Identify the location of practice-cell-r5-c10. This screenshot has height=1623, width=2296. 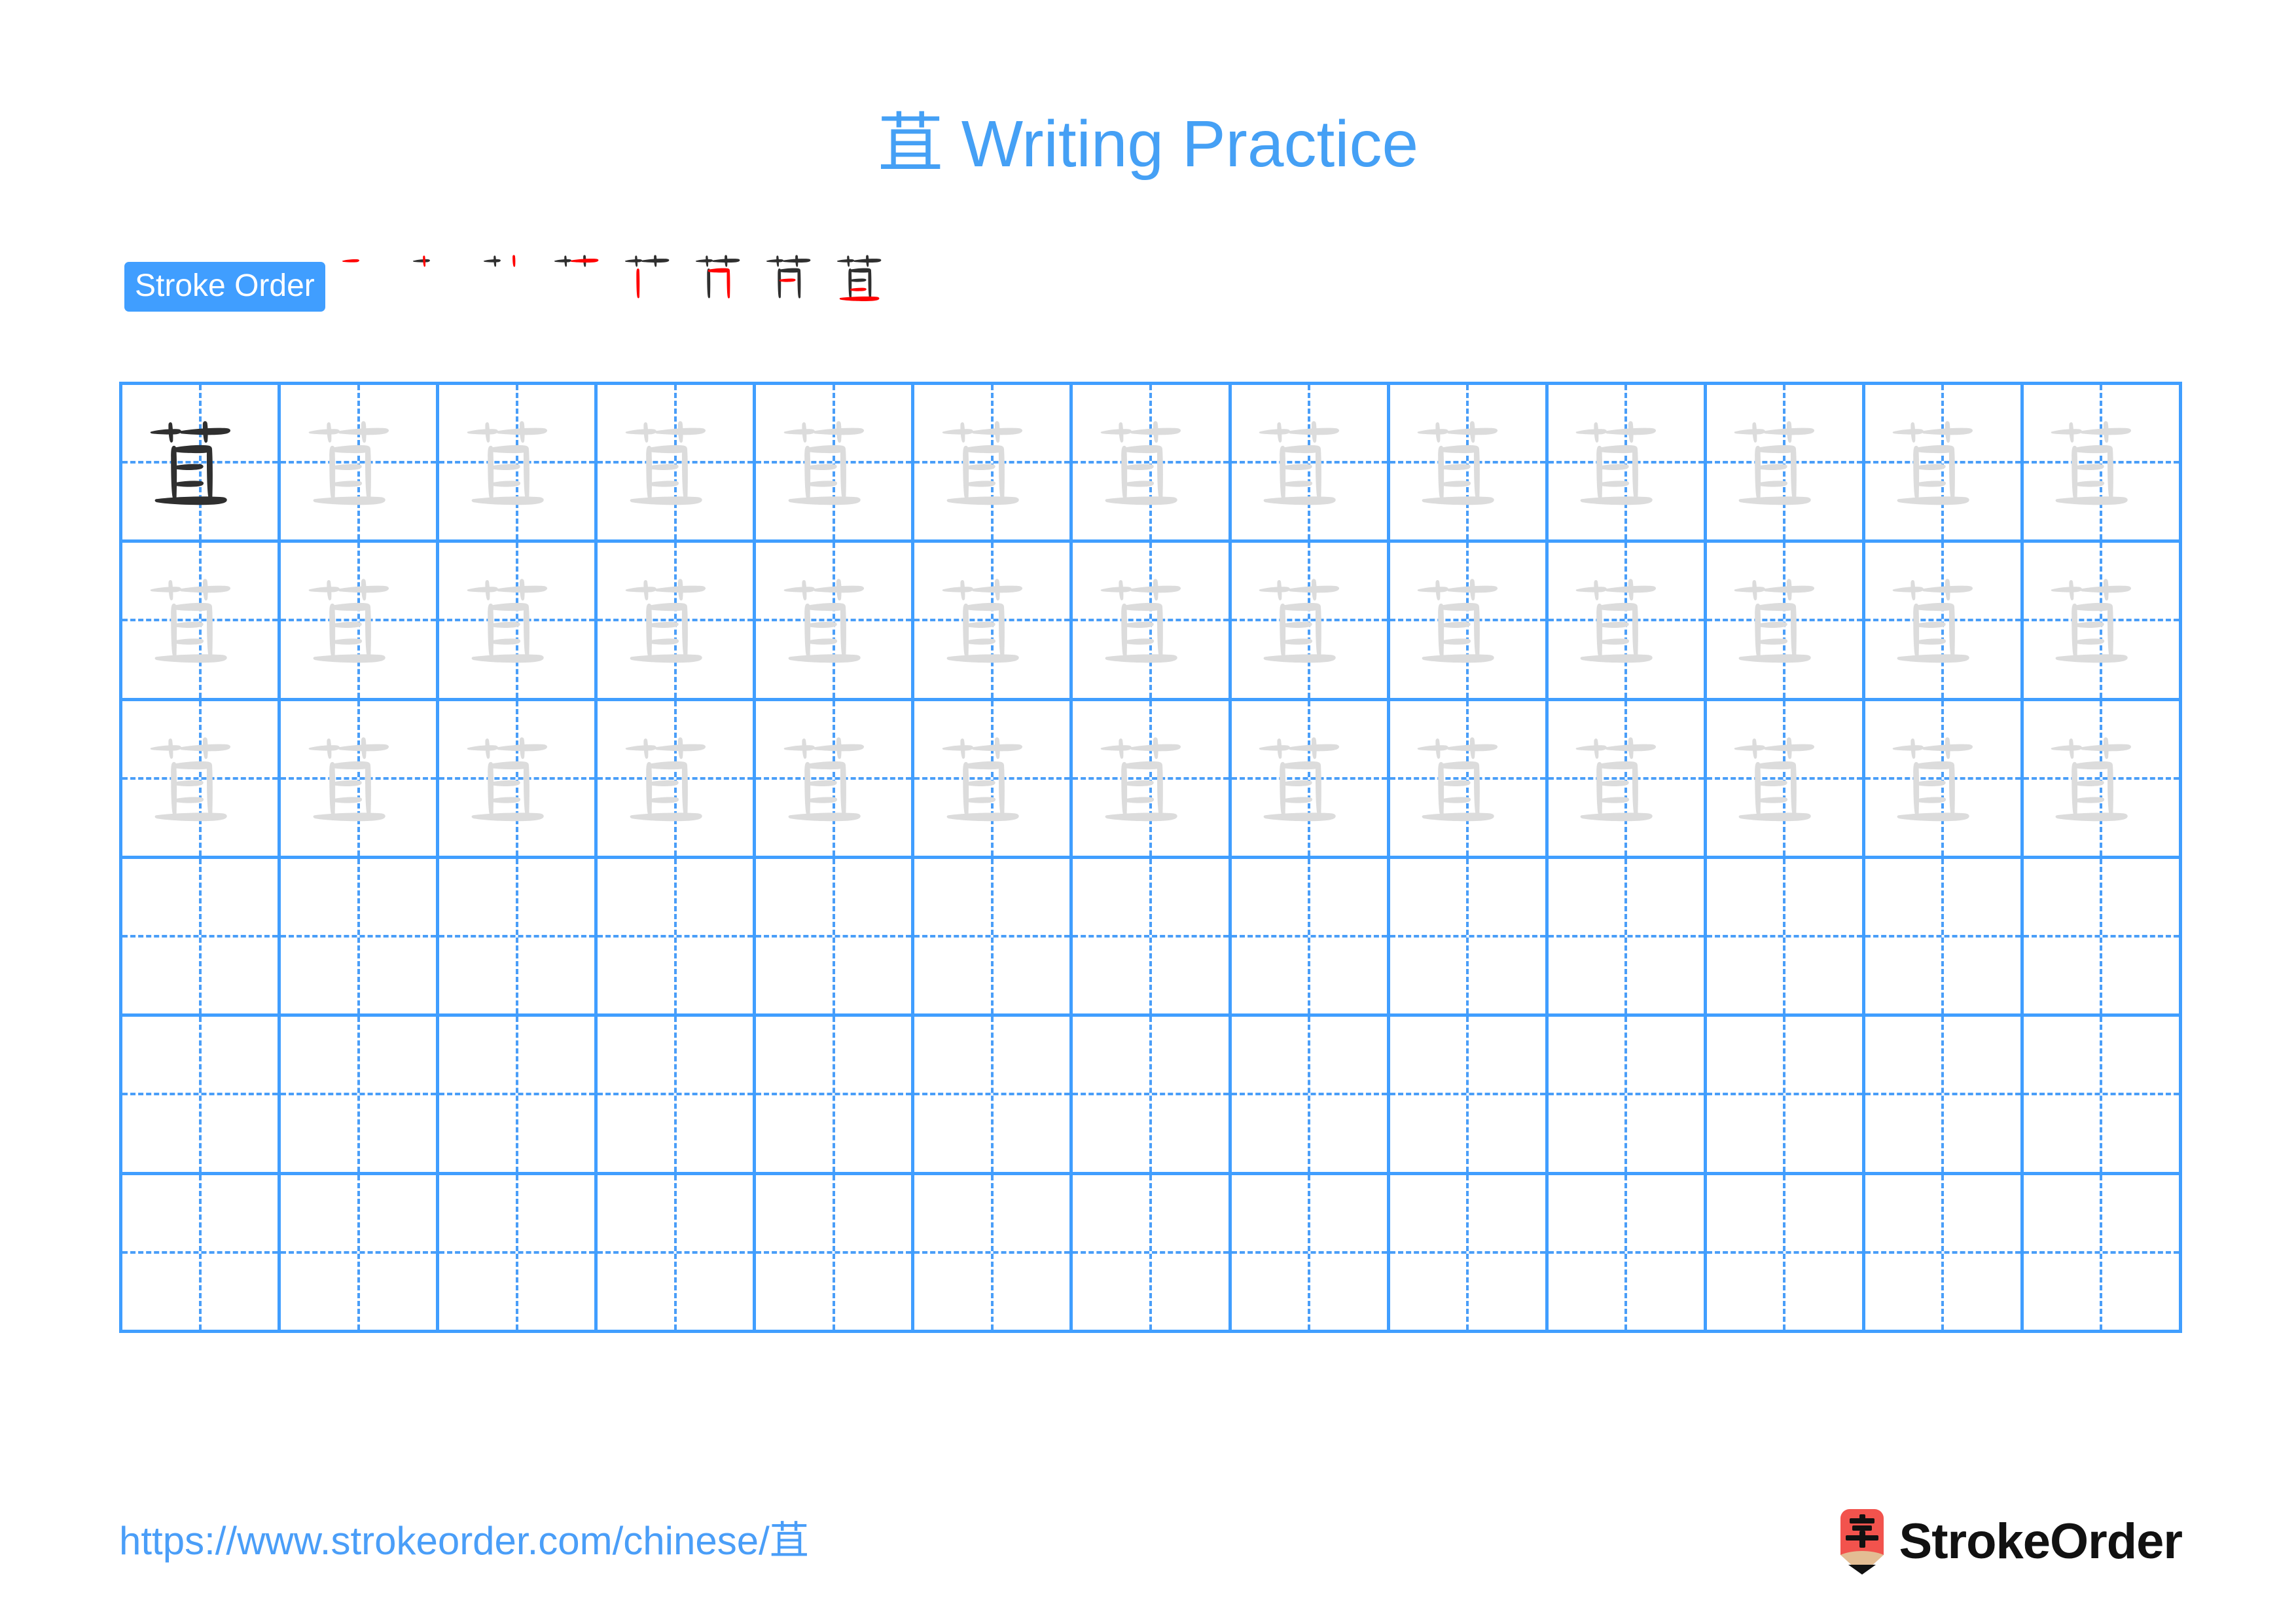
(1627, 1094).